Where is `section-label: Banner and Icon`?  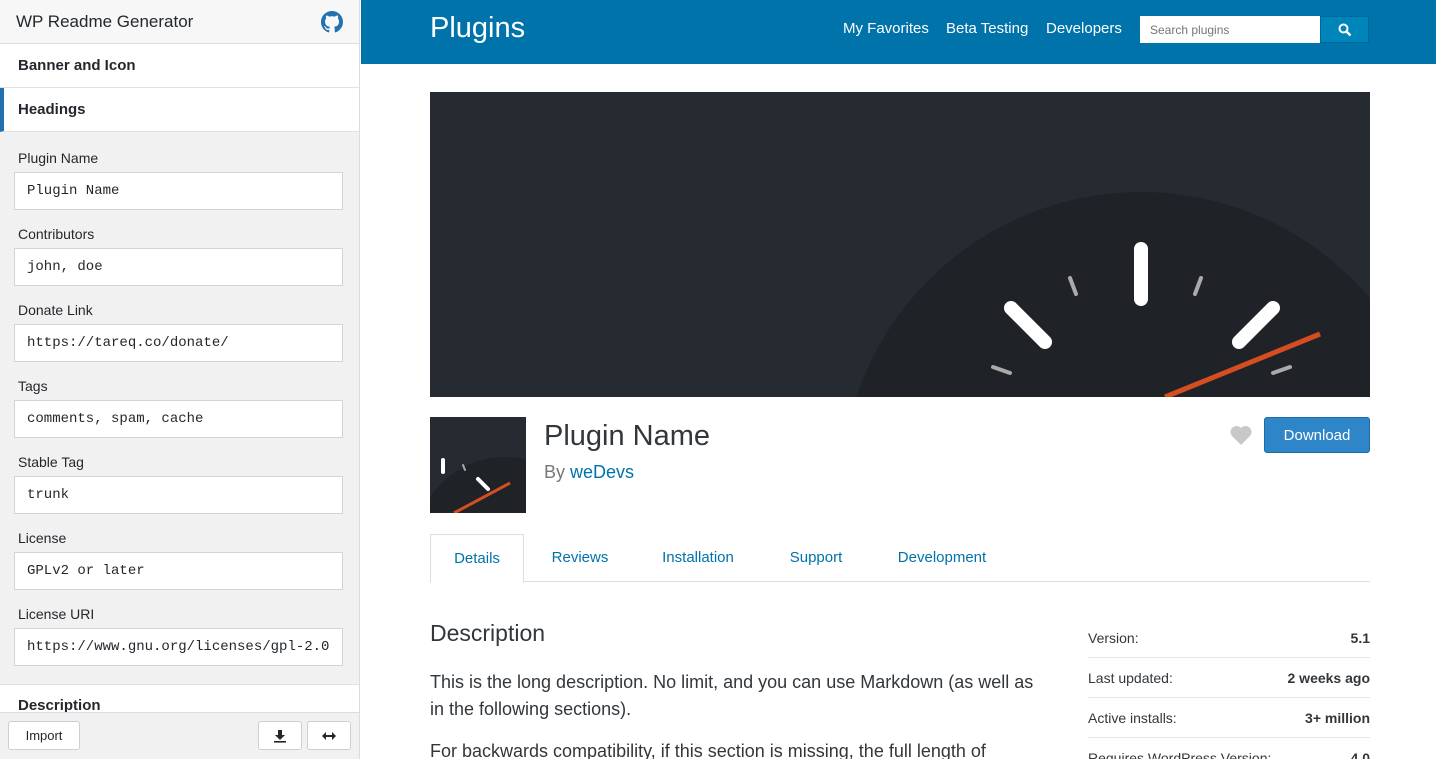 section-label: Banner and Icon is located at coordinates (77, 65).